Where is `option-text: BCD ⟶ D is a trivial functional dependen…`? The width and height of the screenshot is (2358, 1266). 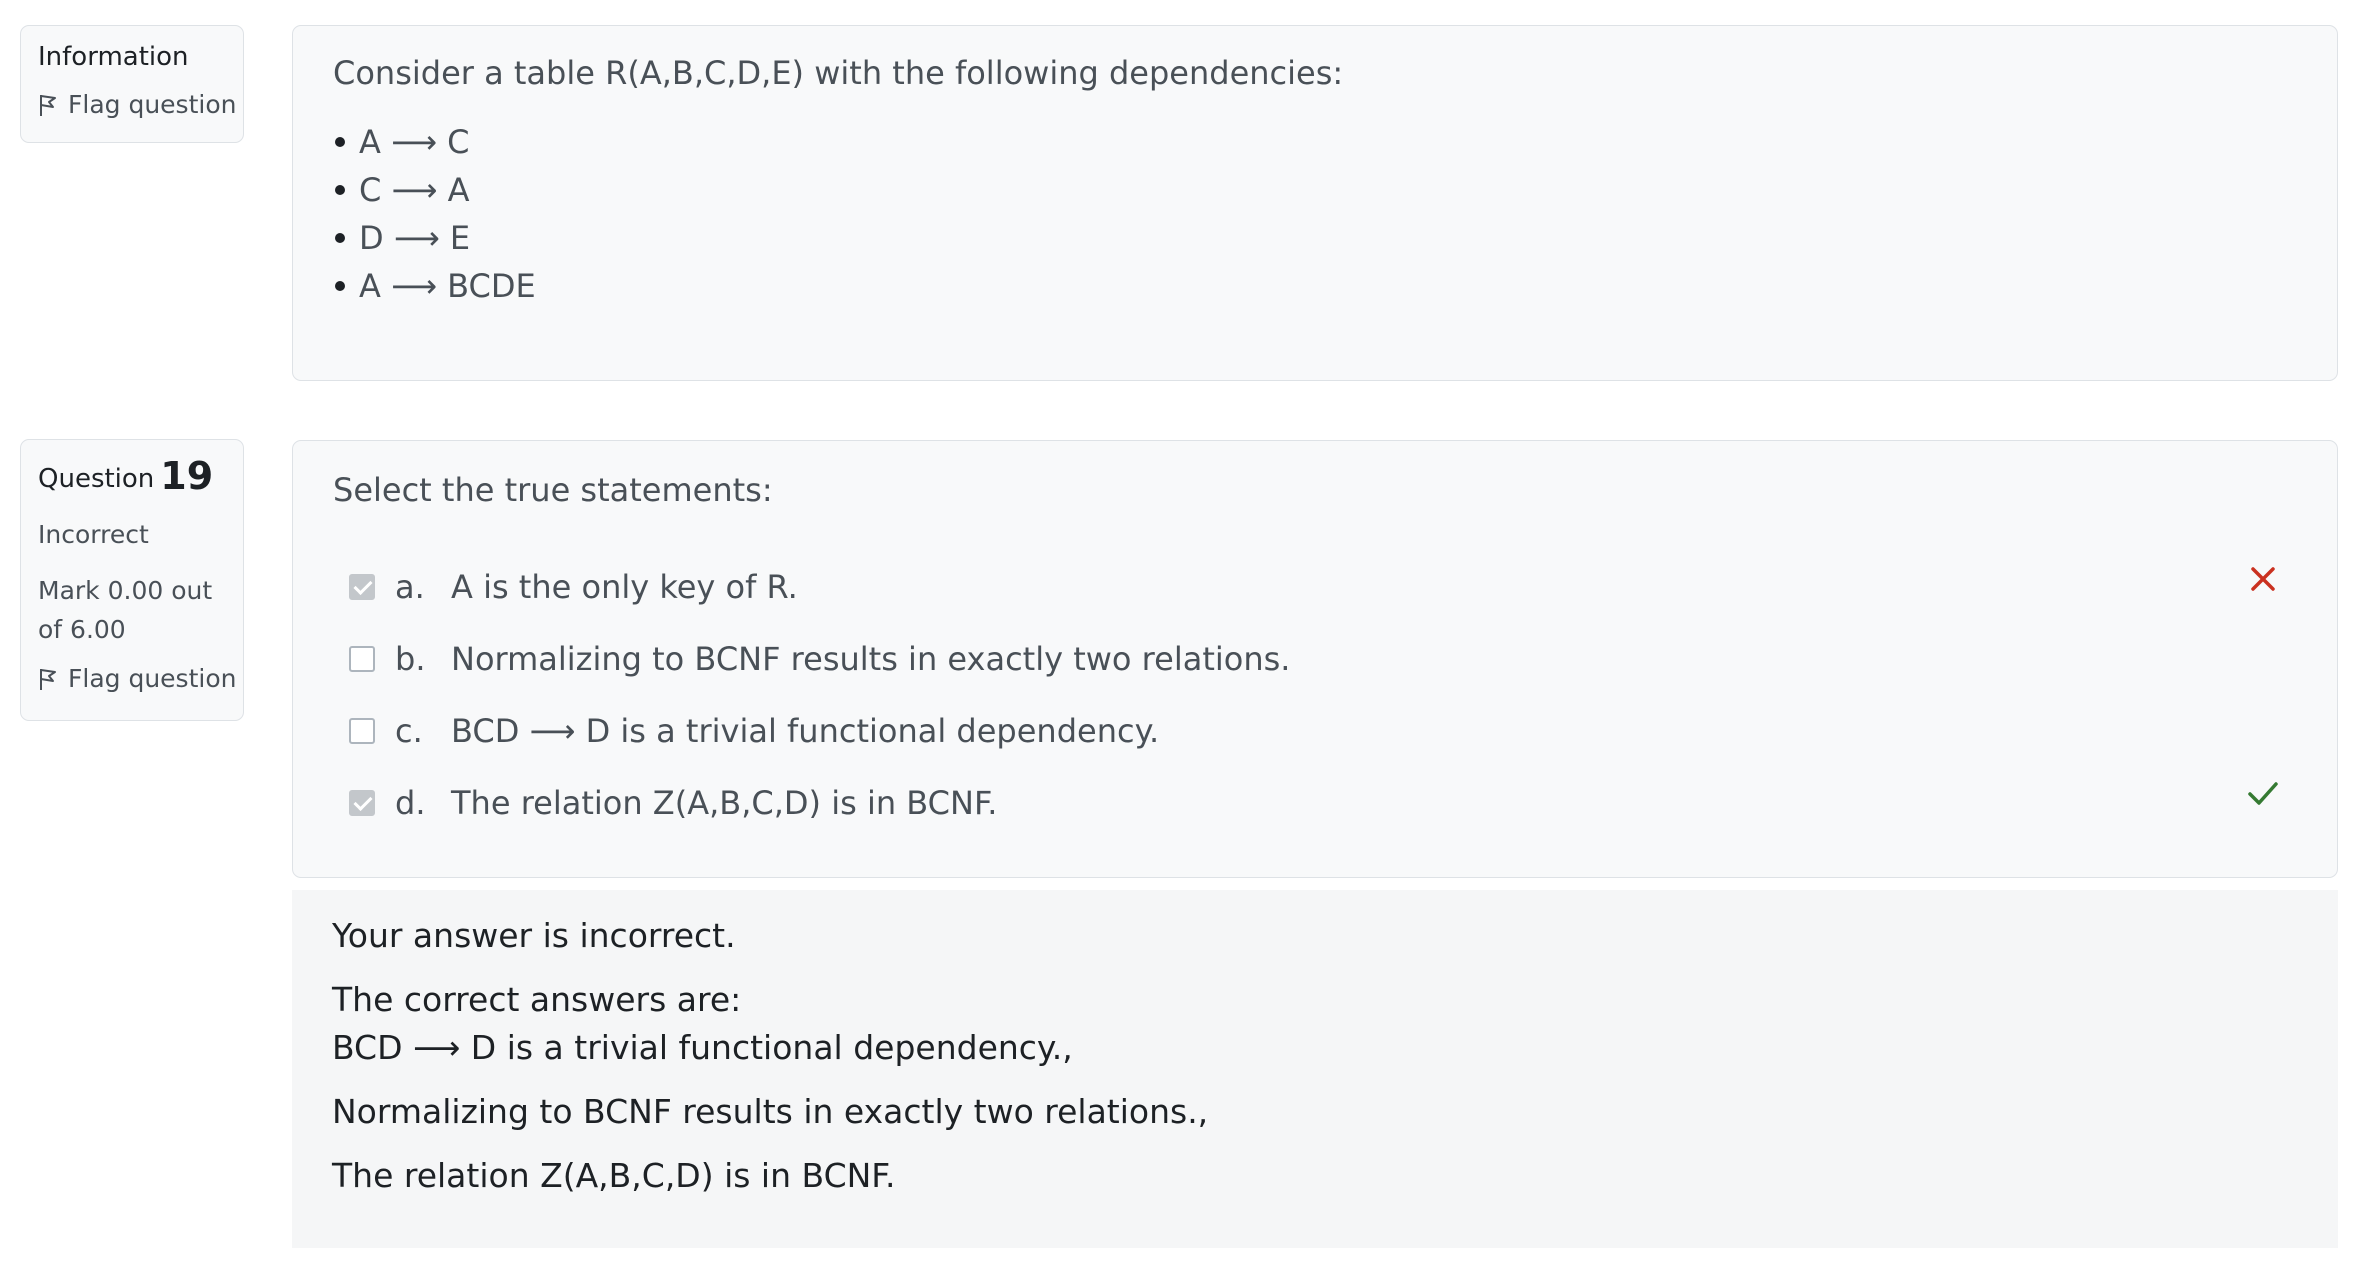 option-text: BCD ⟶ D is a trivial functional dependen… is located at coordinates (805, 731).